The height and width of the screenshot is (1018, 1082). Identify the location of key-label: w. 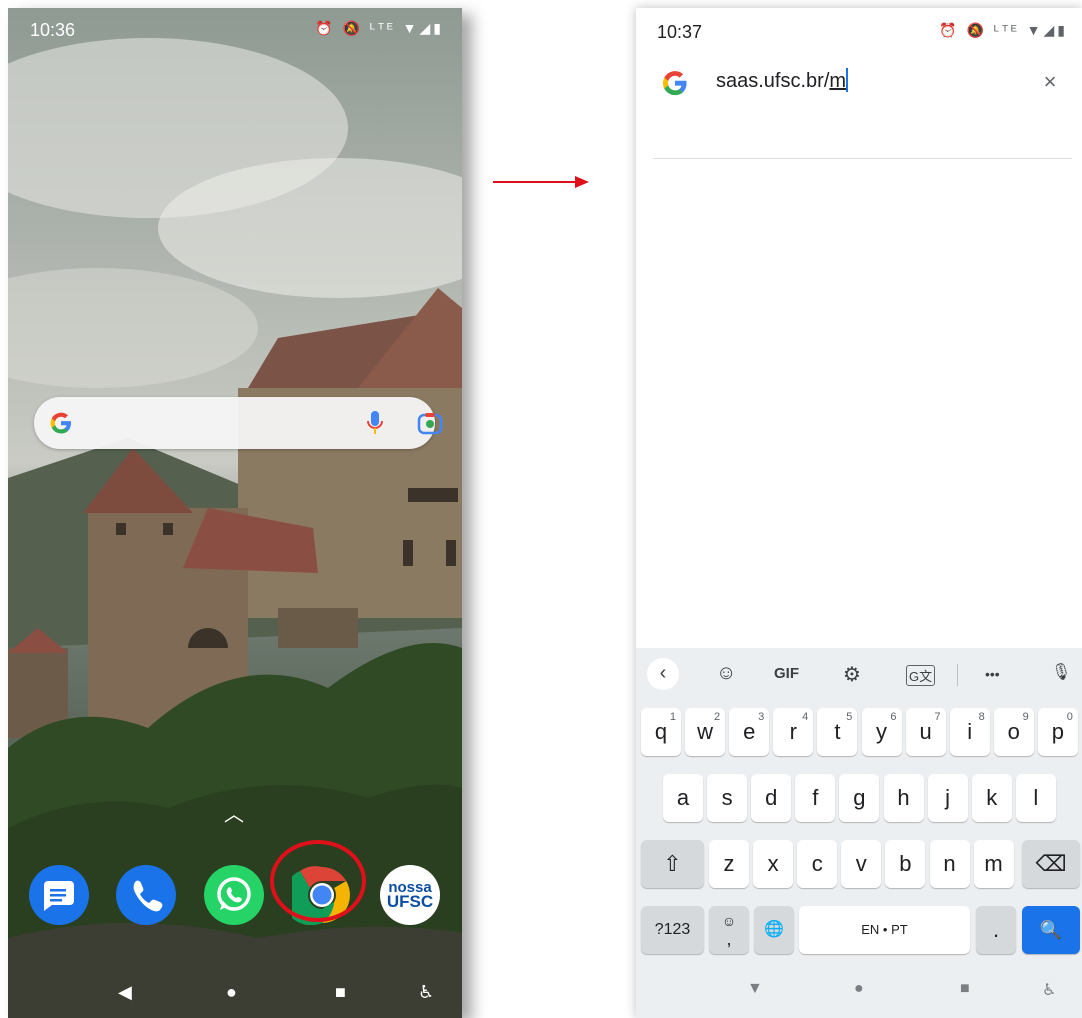
(705, 731).